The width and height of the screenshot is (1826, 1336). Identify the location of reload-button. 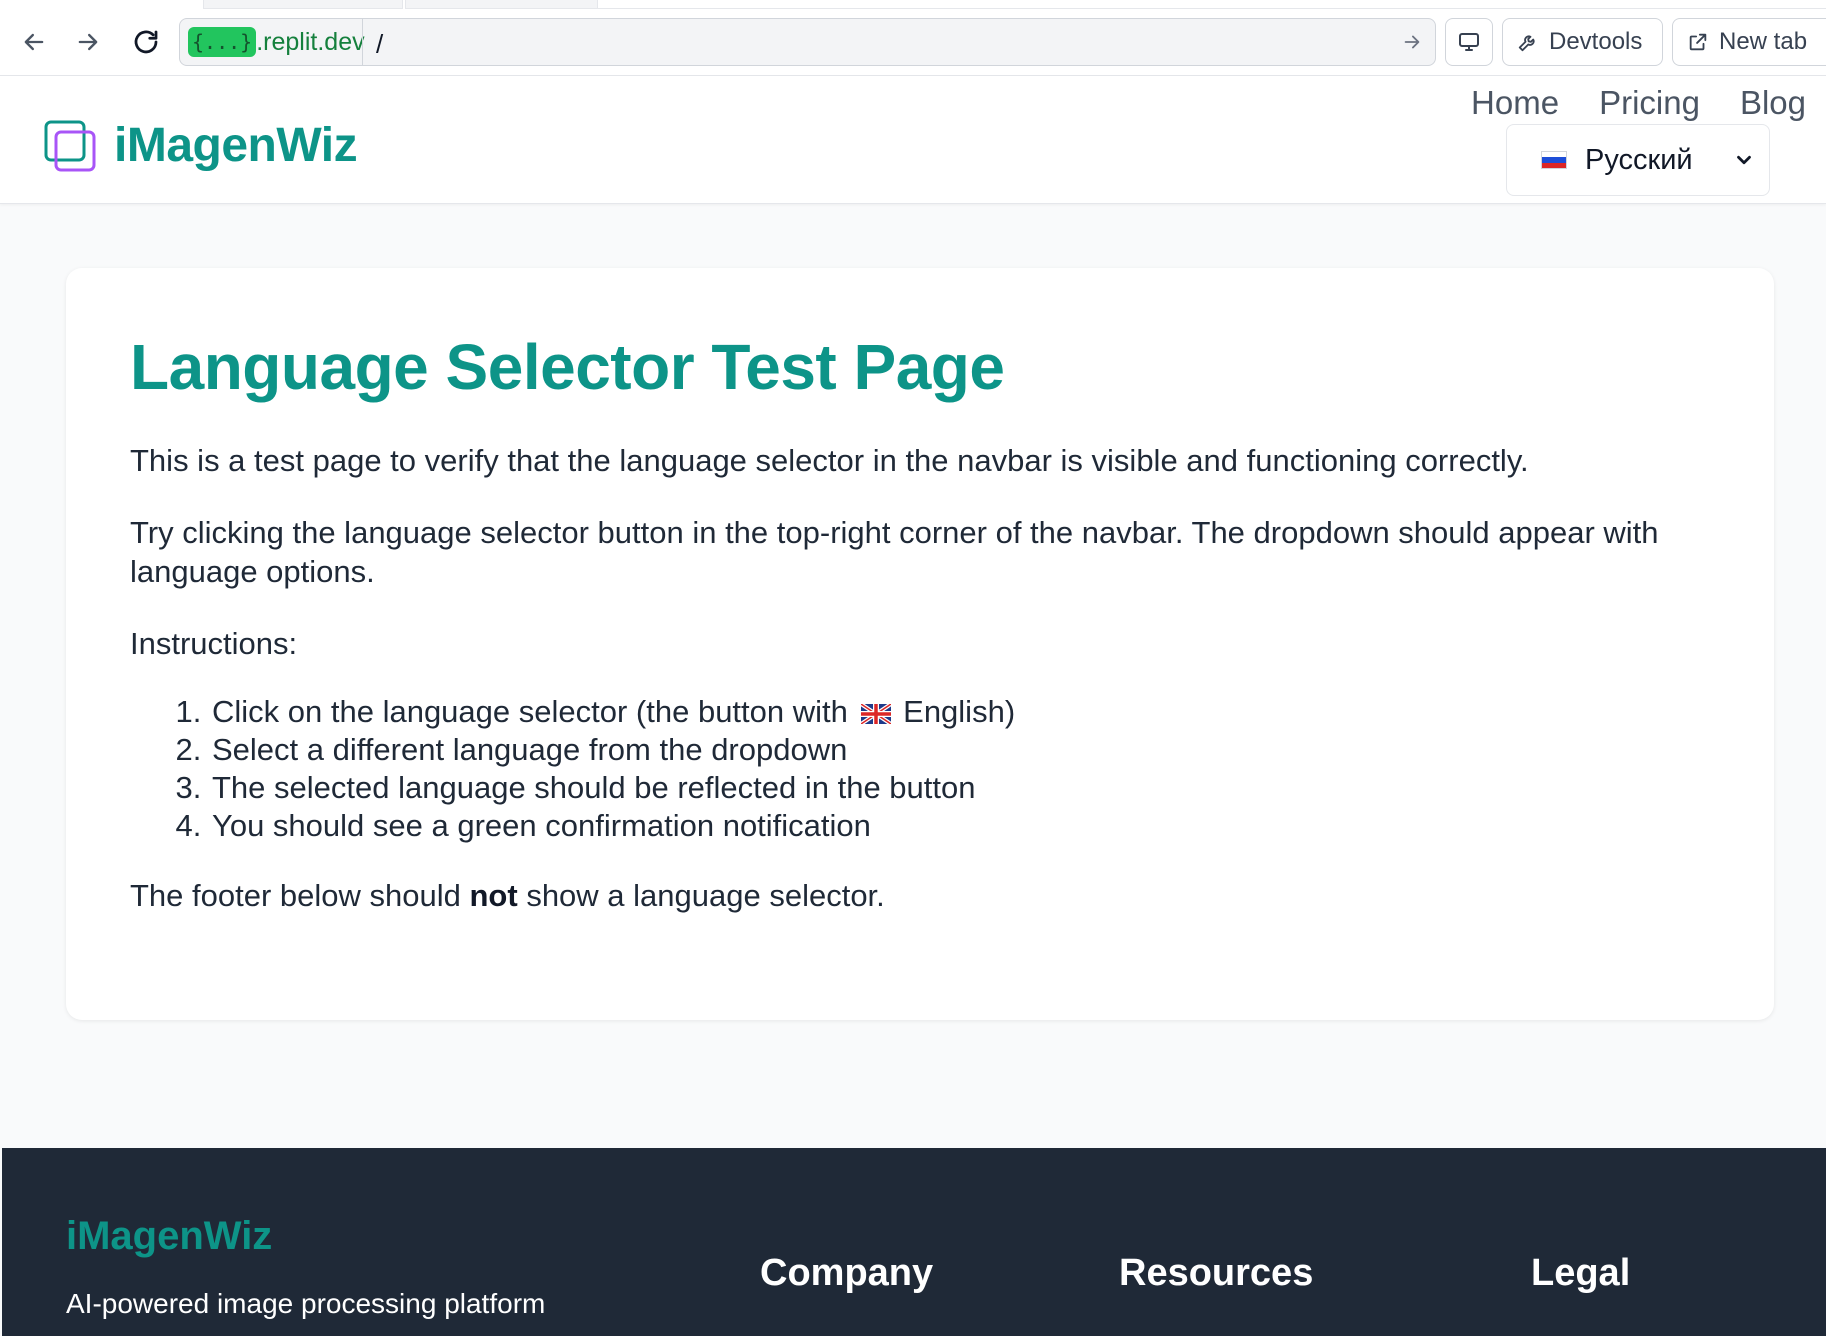
(146, 42).